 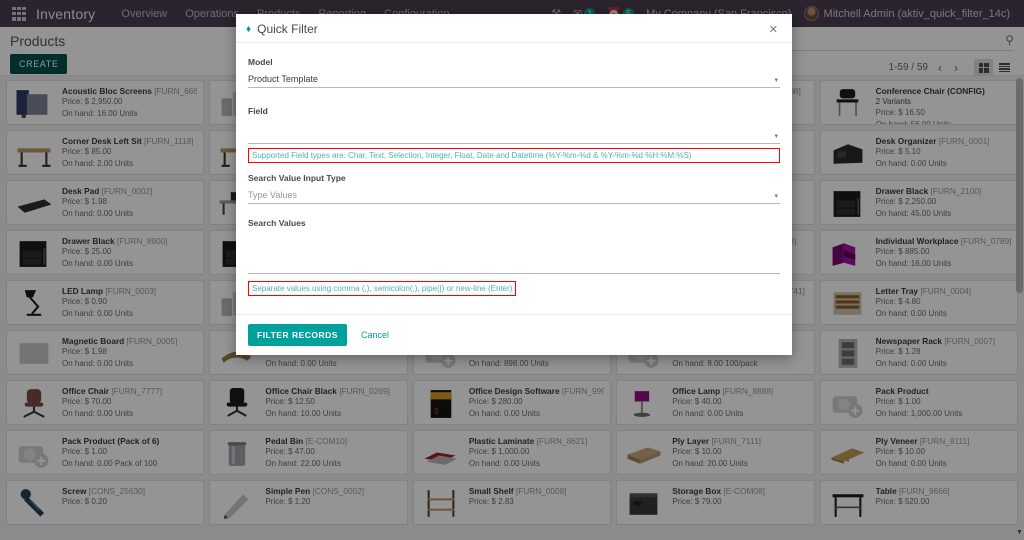 What do you see at coordinates (277, 223) in the screenshot?
I see `search-values-label: Search Values` at bounding box center [277, 223].